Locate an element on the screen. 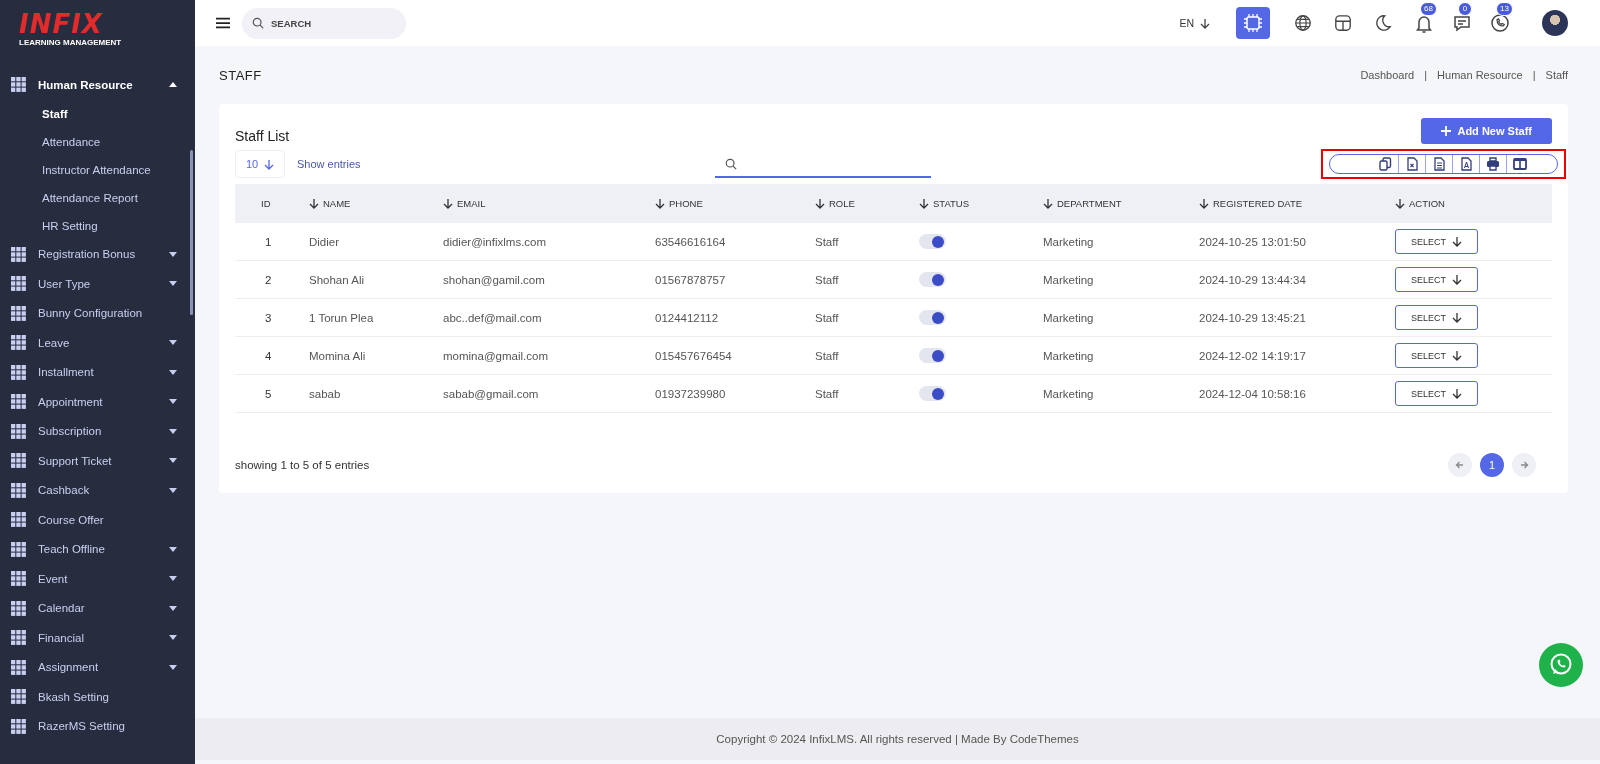 Image resolution: width=1600 pixels, height=764 pixels. sidebar-item: Subscription is located at coordinates (97, 431).